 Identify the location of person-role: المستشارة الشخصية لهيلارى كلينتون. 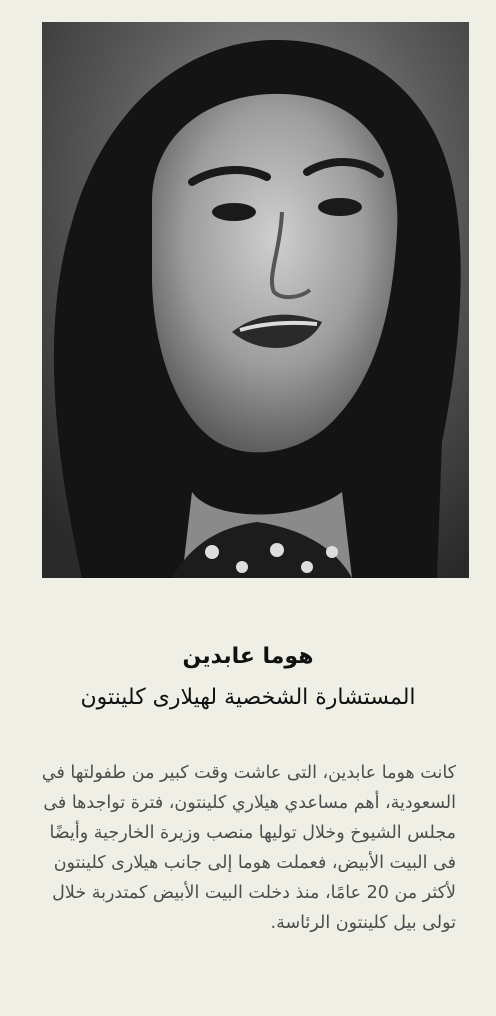
(248, 697).